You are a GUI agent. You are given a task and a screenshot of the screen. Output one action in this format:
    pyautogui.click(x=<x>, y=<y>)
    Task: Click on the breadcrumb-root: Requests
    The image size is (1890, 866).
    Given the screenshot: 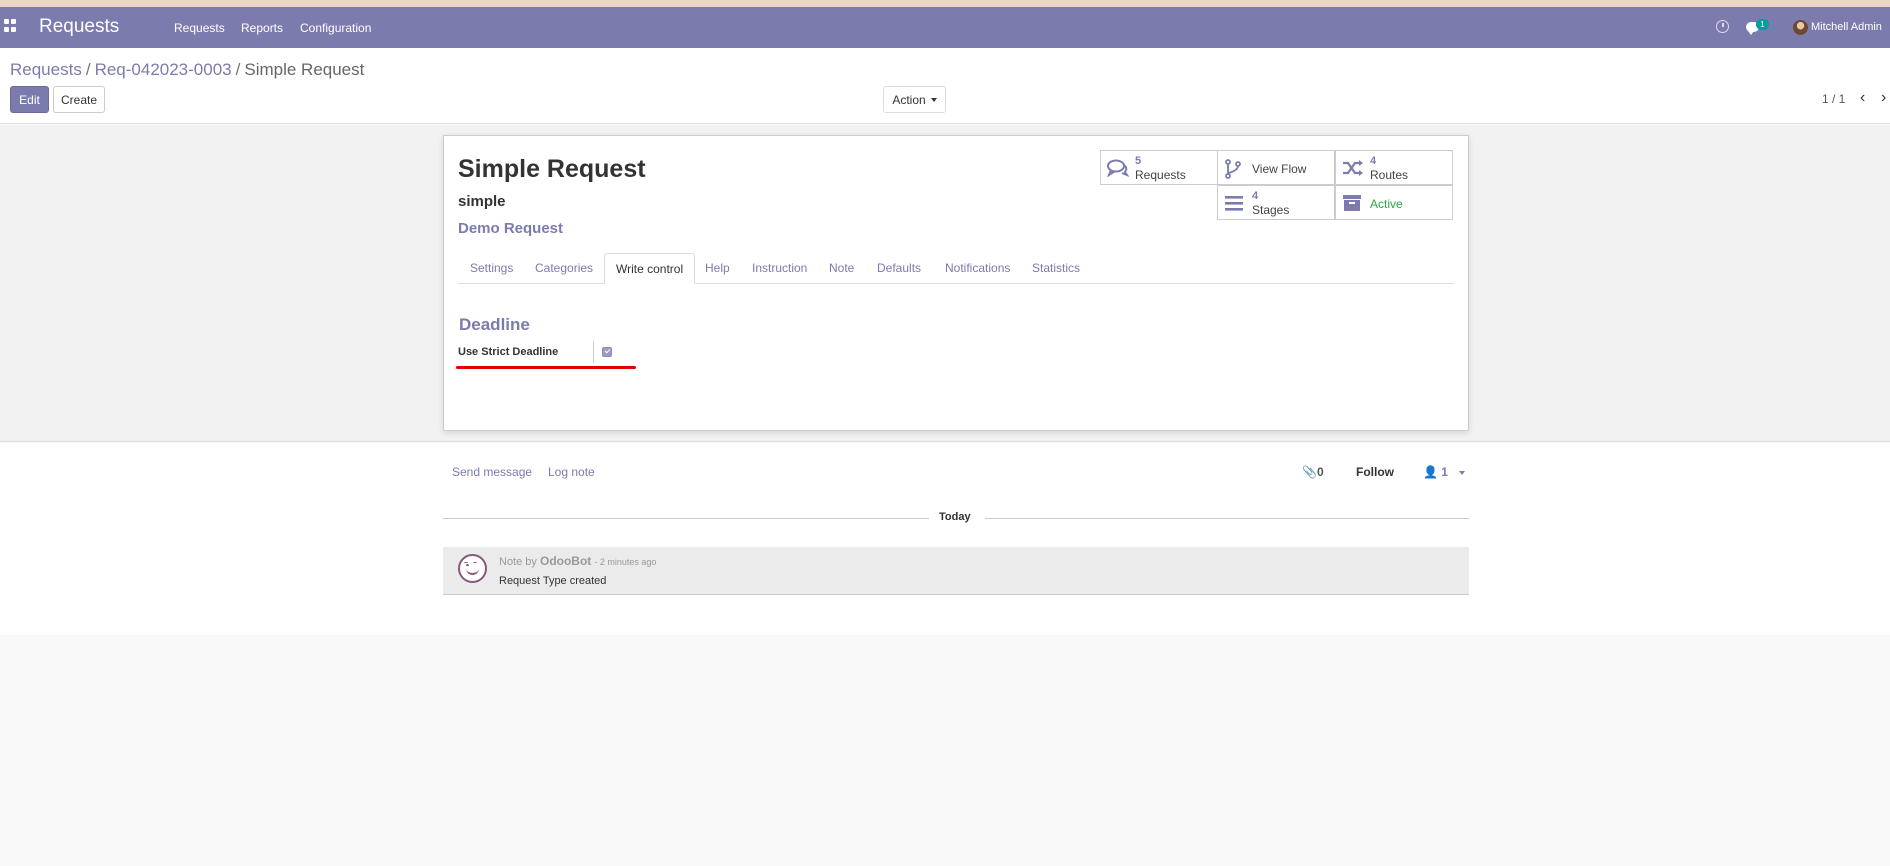 What is the action you would take?
    pyautogui.click(x=46, y=69)
    